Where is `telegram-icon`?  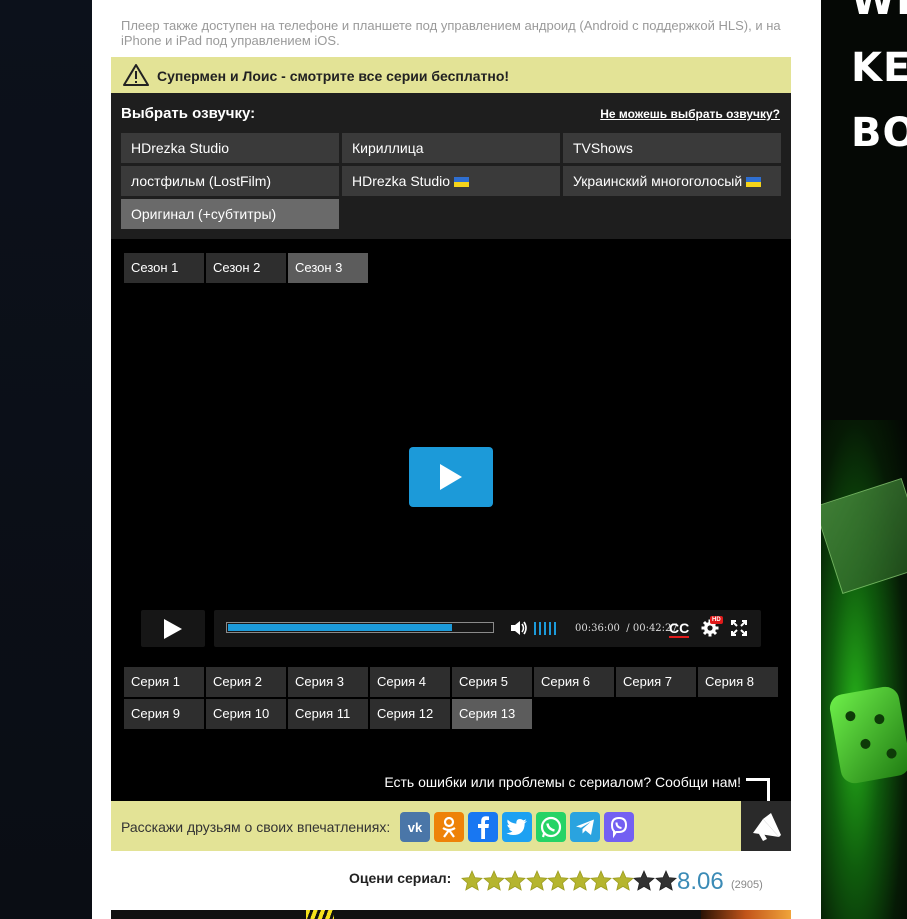 telegram-icon is located at coordinates (585, 827).